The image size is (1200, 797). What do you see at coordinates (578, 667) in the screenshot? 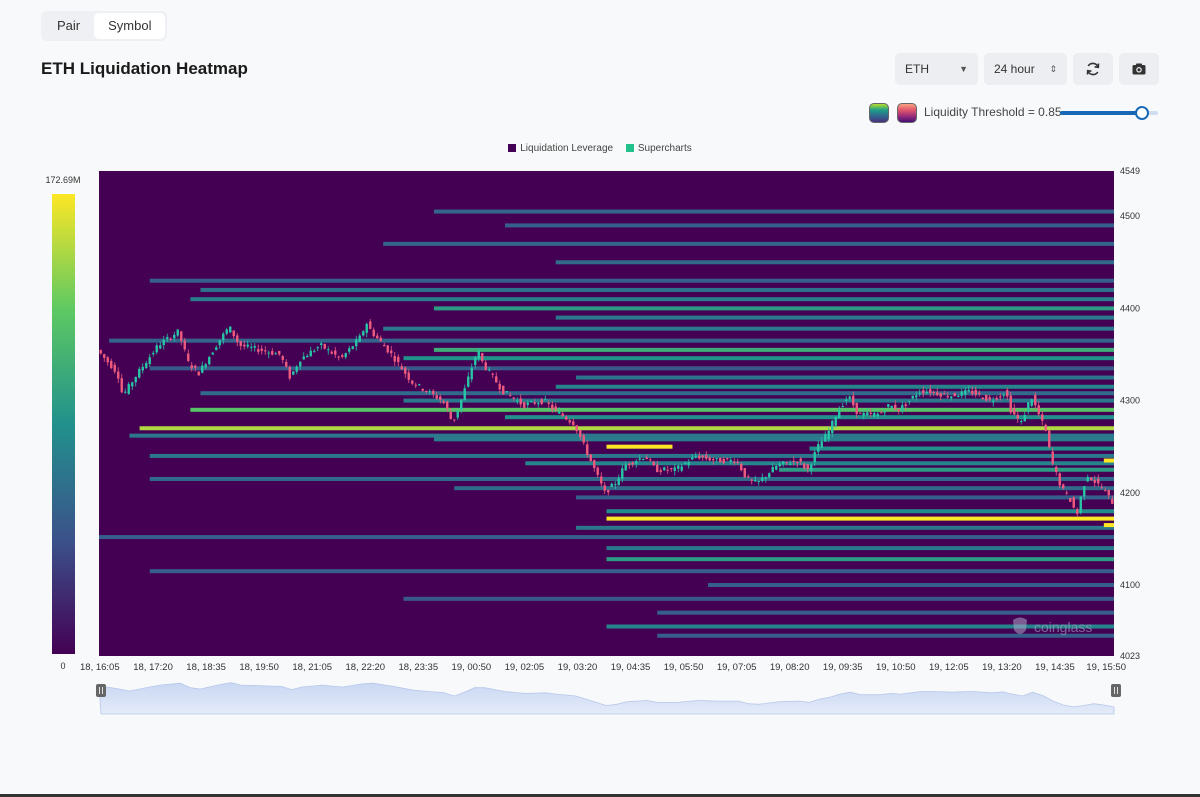
I see `x-tick-label: 19, 03:20` at bounding box center [578, 667].